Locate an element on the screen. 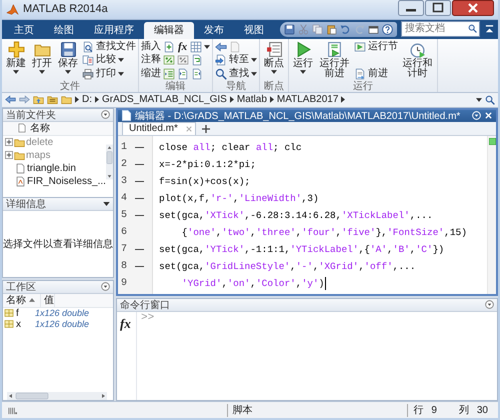  editor-title: 编辑器 - D:\GrADS_MATLAB_NCL_GIS\Matlab\MATLAB2017\Untitled.m* is located at coordinates (298, 116).